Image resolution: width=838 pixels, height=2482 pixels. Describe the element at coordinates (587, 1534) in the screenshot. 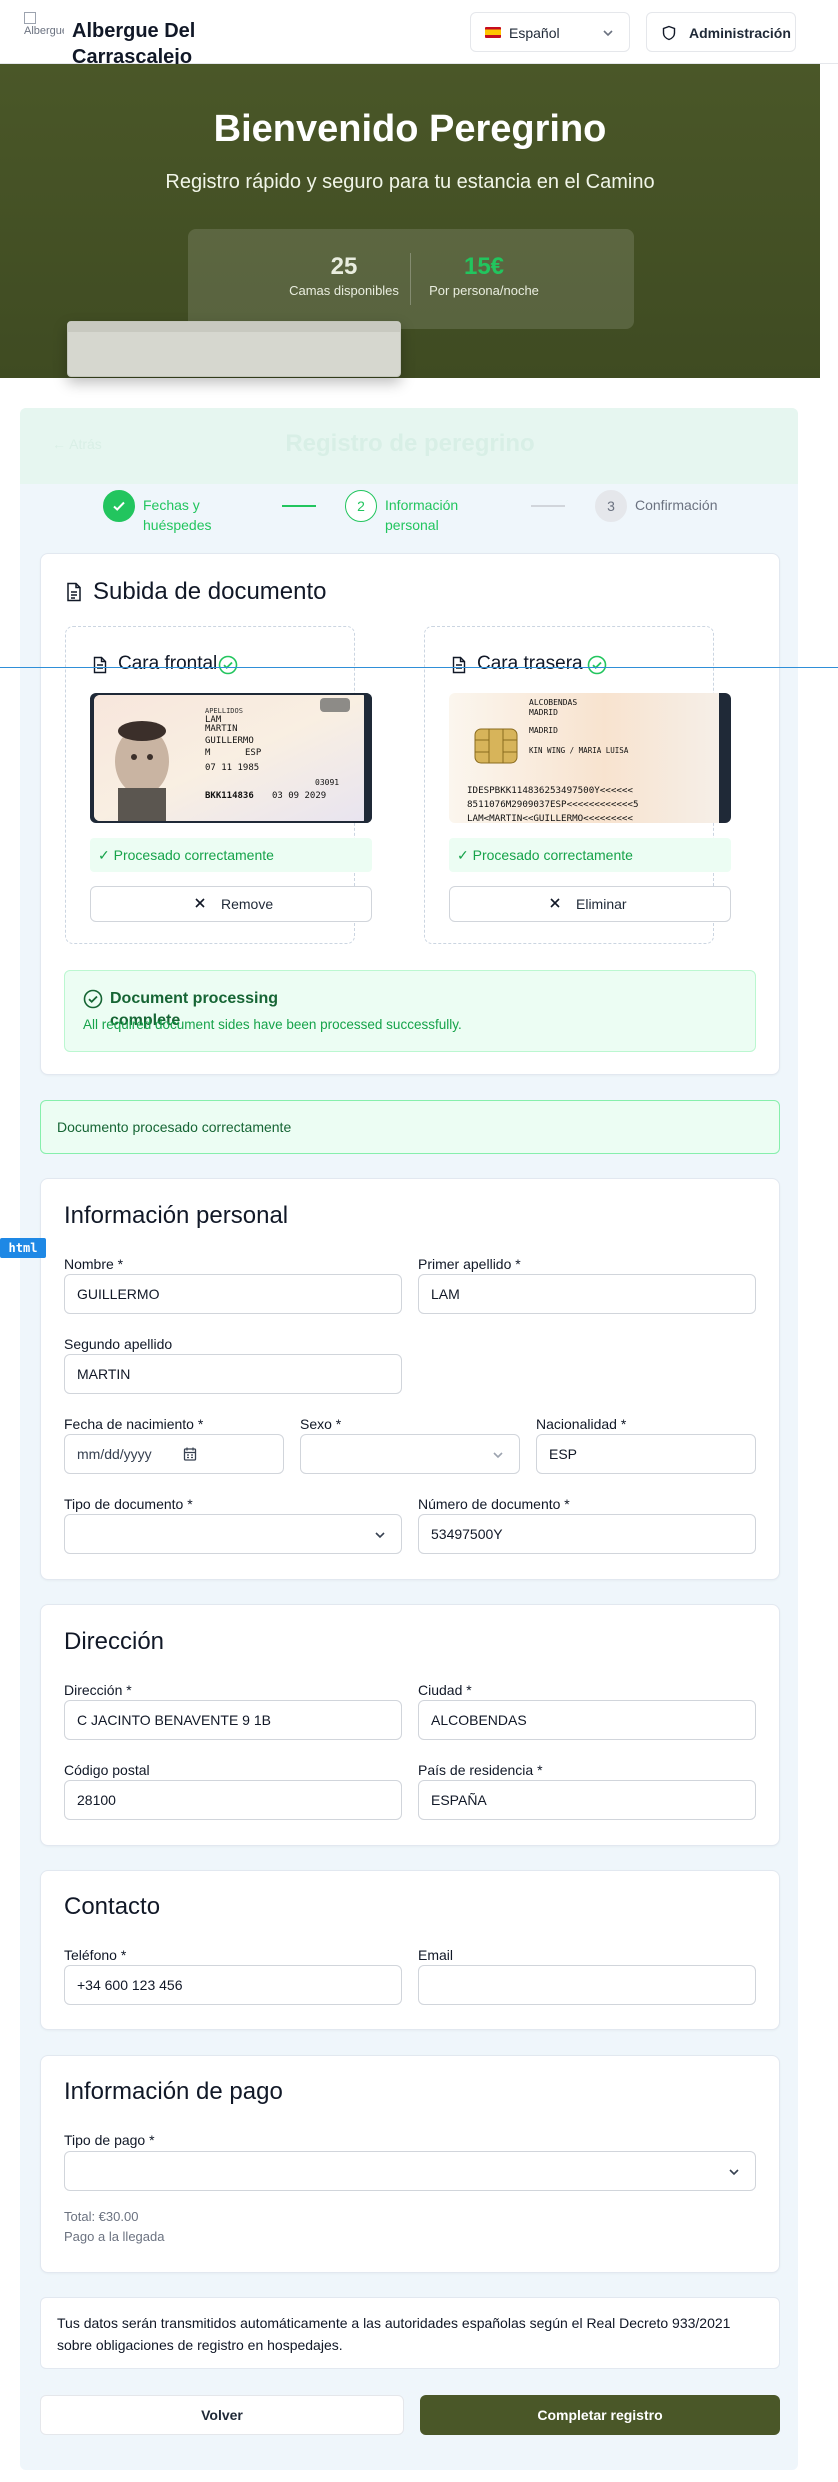

I see `numero-documento-input: 53497500Y` at that location.